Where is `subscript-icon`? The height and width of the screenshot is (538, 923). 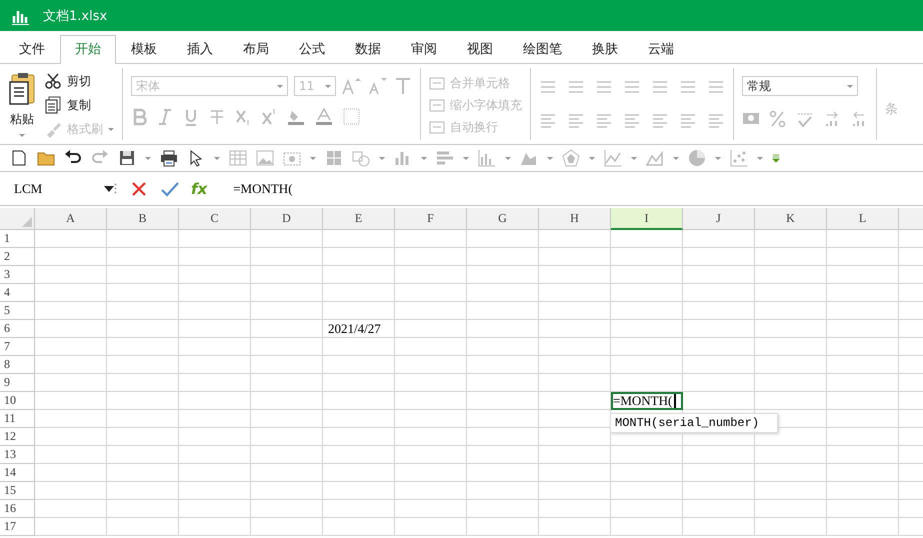
subscript-icon is located at coordinates (243, 117).